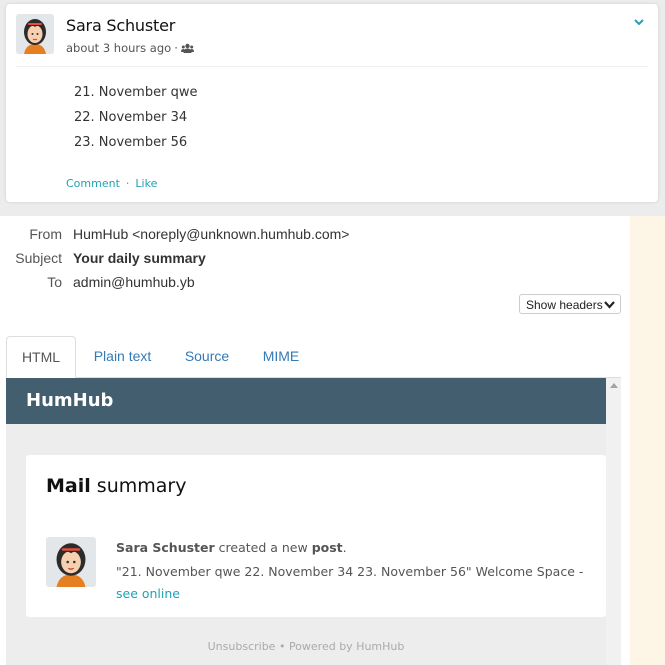 The image size is (665, 665). Describe the element at coordinates (122, 356) in the screenshot. I see `tab-plain-text: Plain text` at that location.